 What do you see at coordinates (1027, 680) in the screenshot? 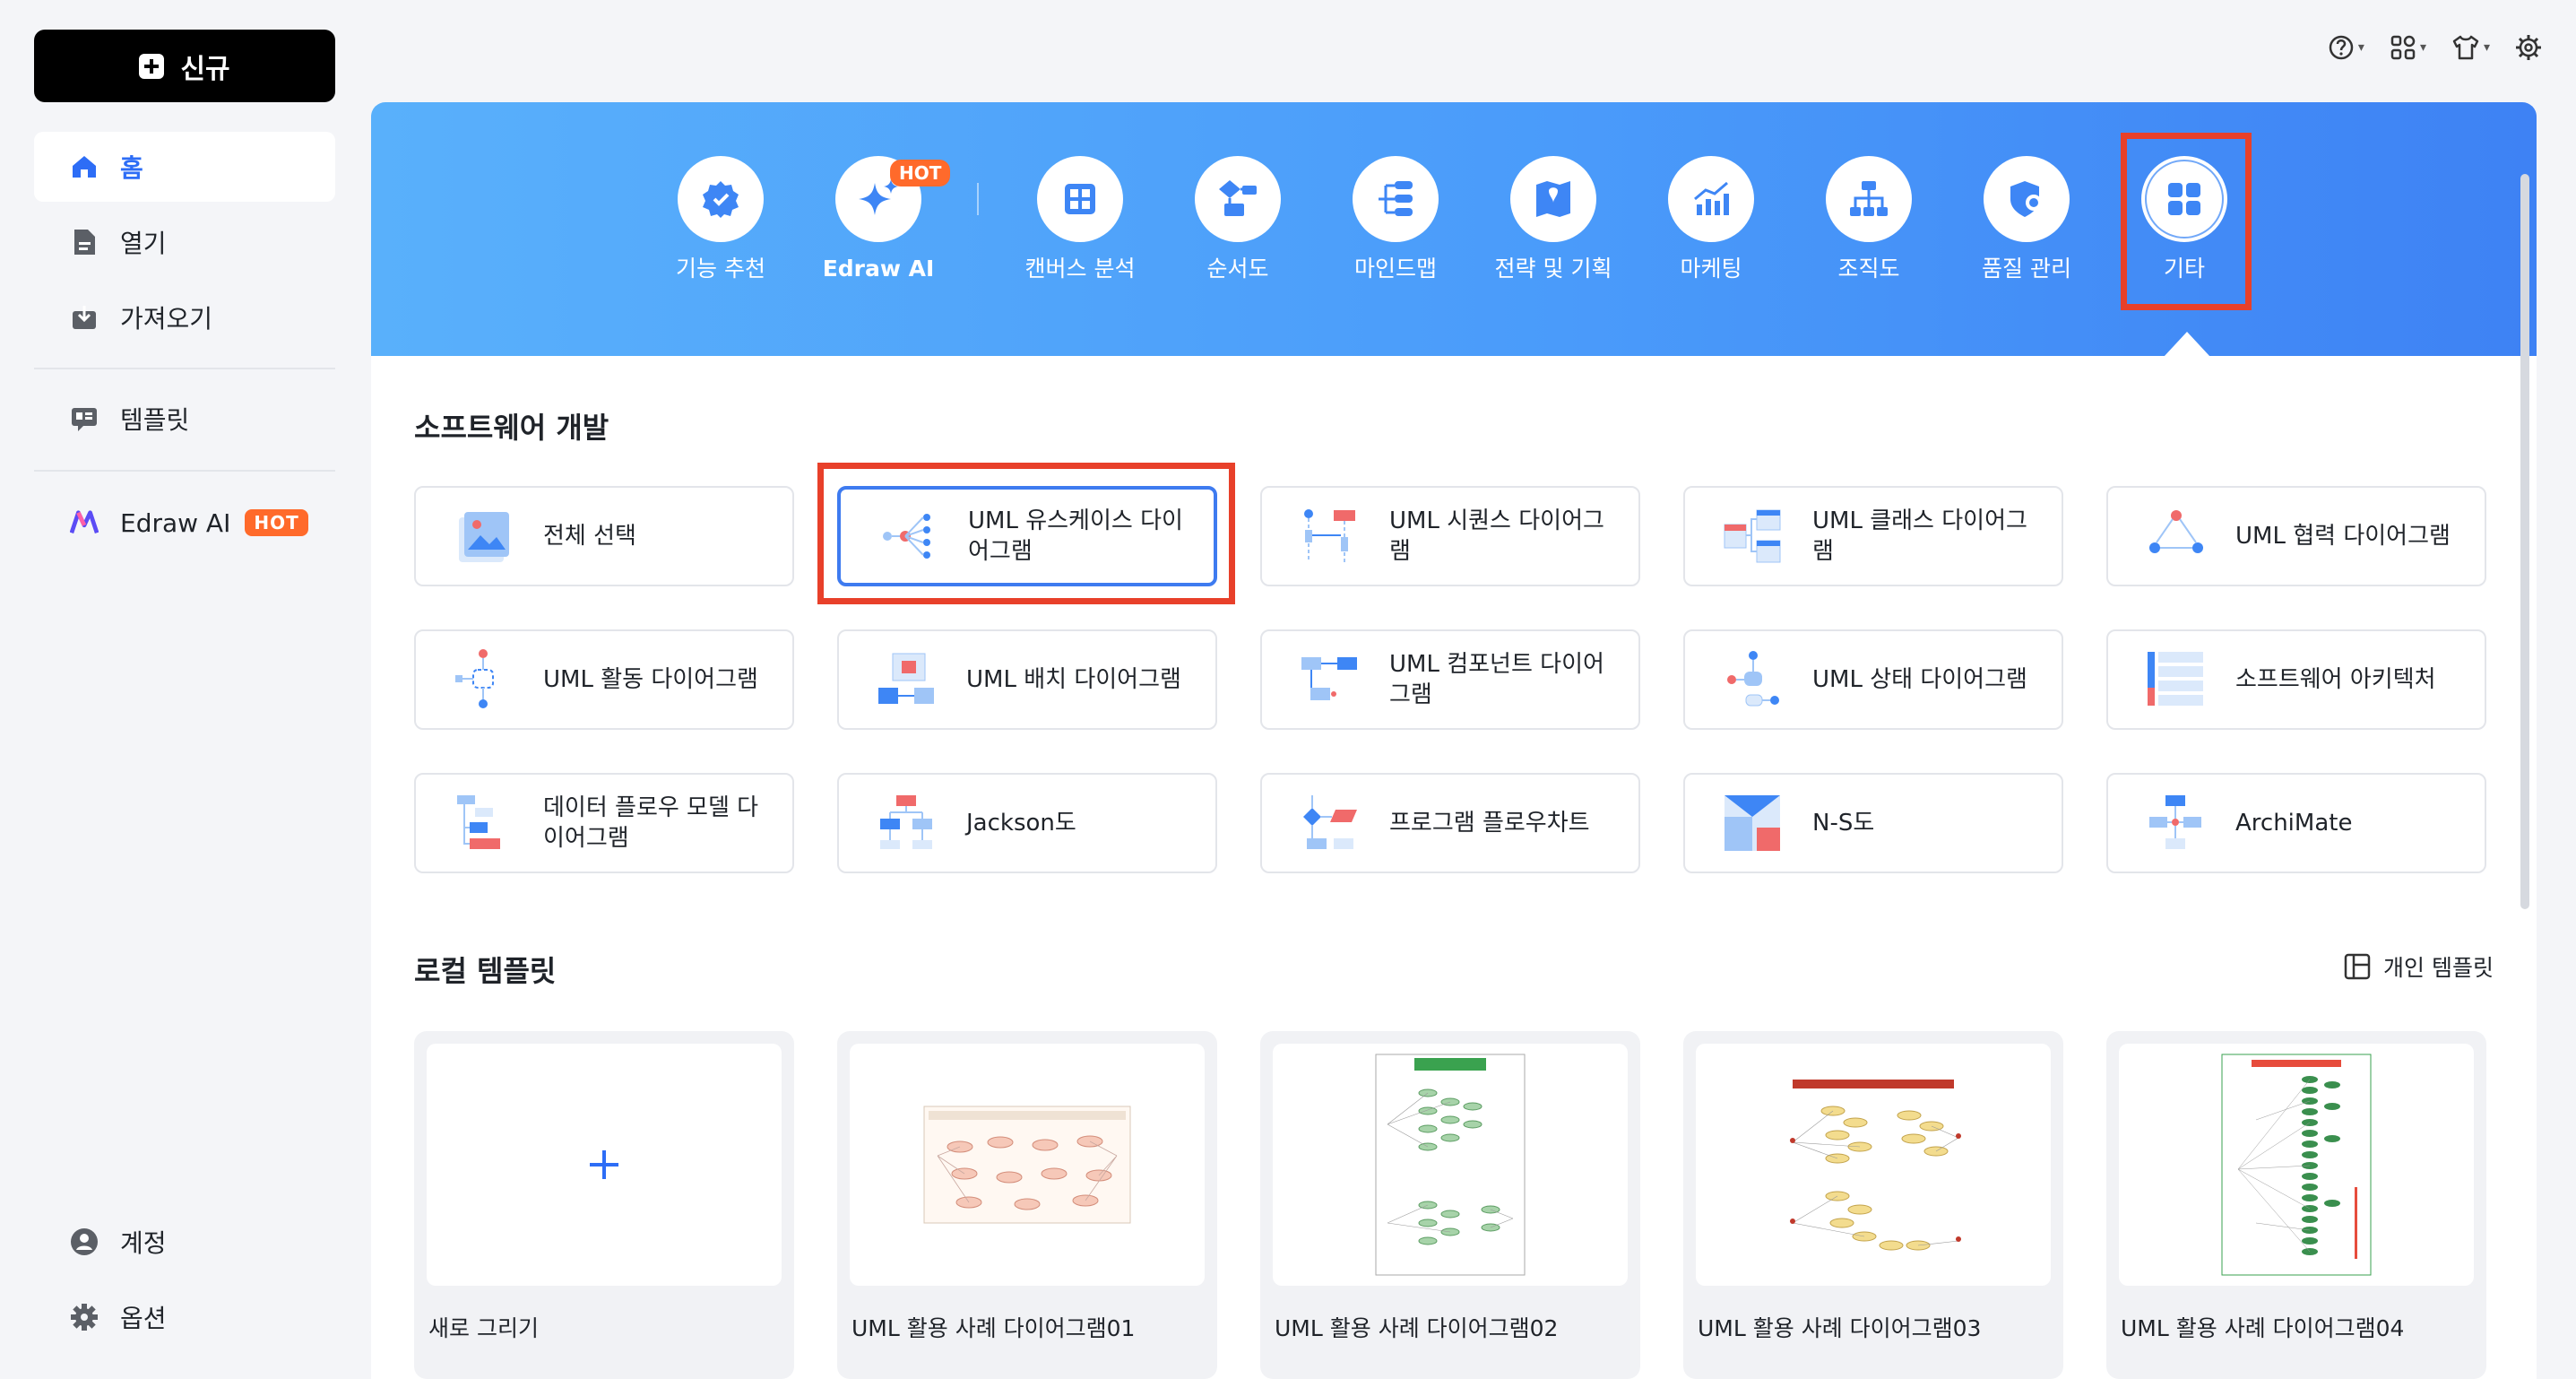
I see `template-uml-deployment: UML 배치 다이어그램` at bounding box center [1027, 680].